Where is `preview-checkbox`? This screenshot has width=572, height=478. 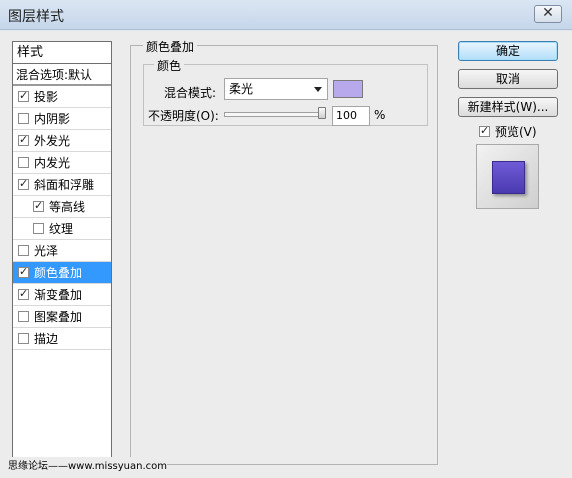 preview-checkbox is located at coordinates (484, 131).